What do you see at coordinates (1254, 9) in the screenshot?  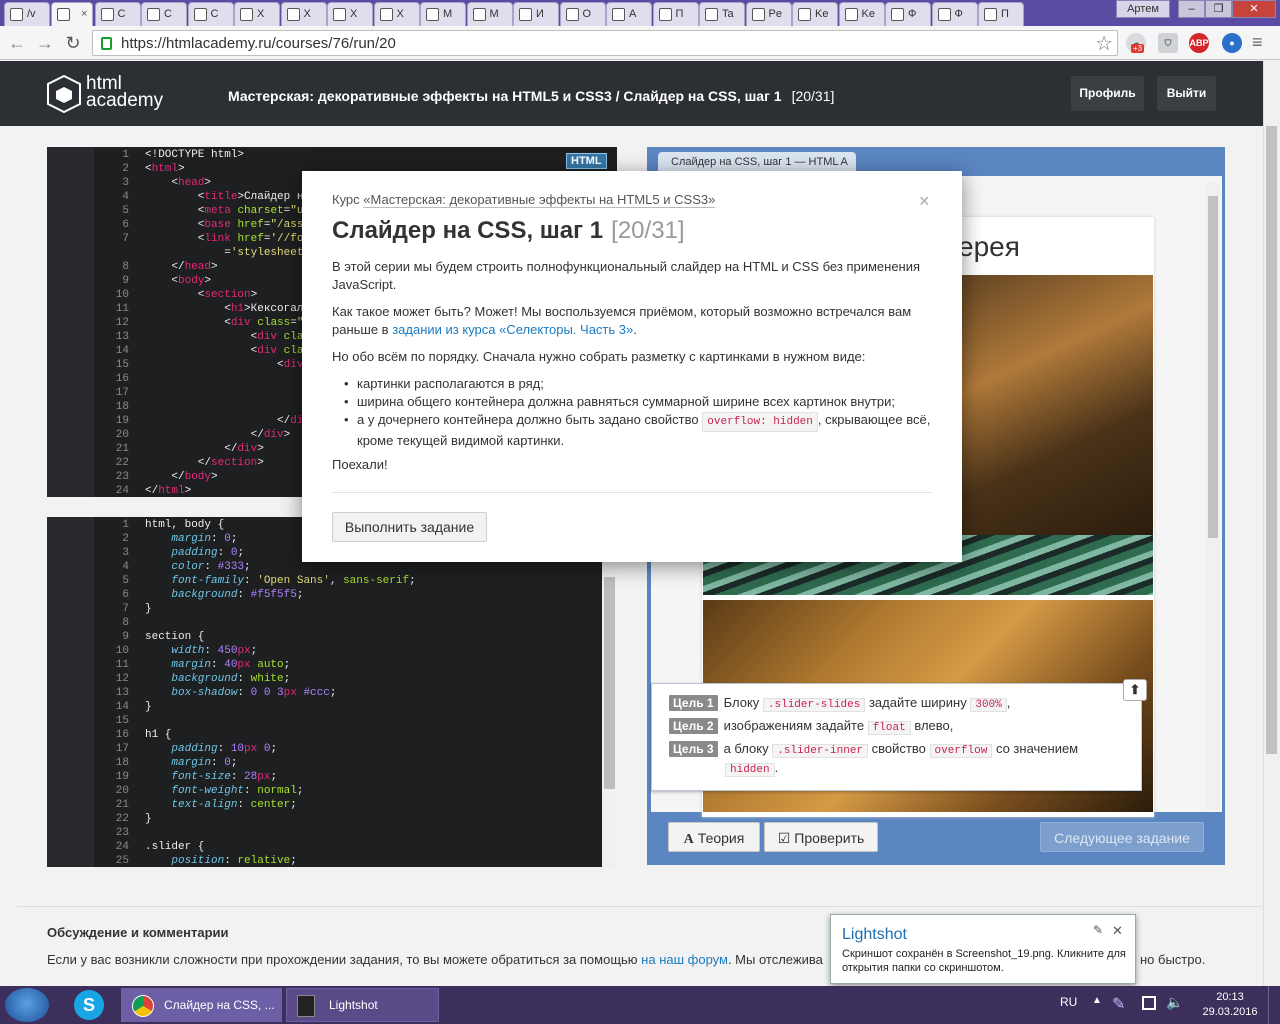 I see `close-window-button: ✕` at bounding box center [1254, 9].